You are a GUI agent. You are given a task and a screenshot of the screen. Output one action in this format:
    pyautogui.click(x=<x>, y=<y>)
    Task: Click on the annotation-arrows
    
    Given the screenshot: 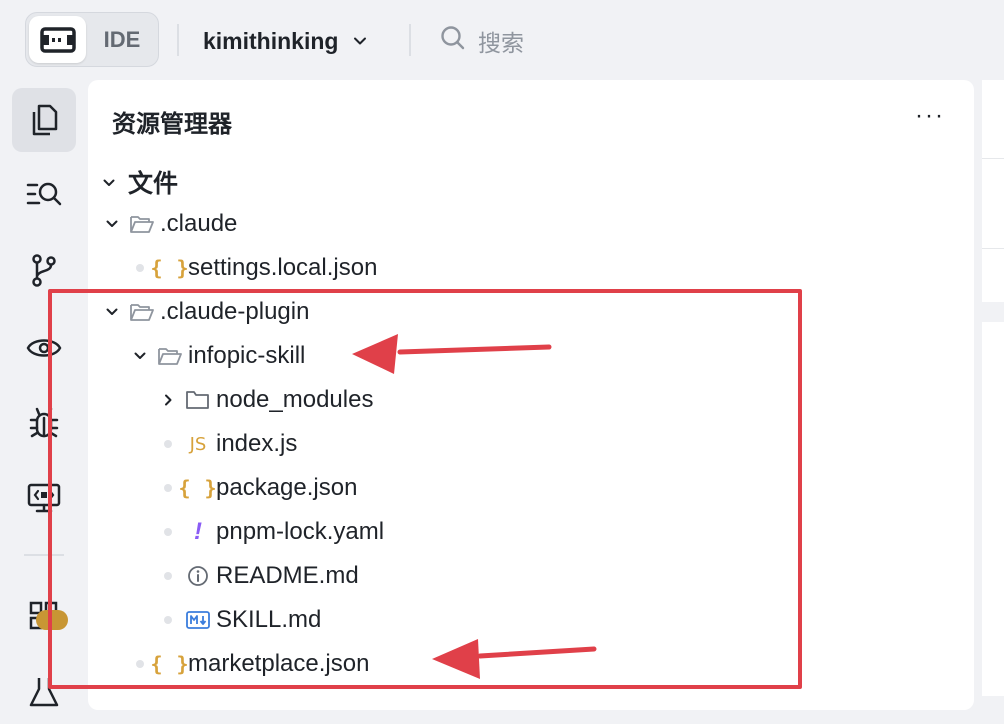 What is the action you would take?
    pyautogui.click(x=474, y=506)
    